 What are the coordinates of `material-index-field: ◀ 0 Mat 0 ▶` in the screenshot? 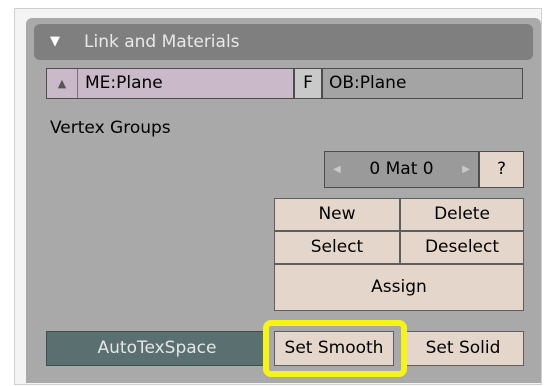 It's located at (401, 169).